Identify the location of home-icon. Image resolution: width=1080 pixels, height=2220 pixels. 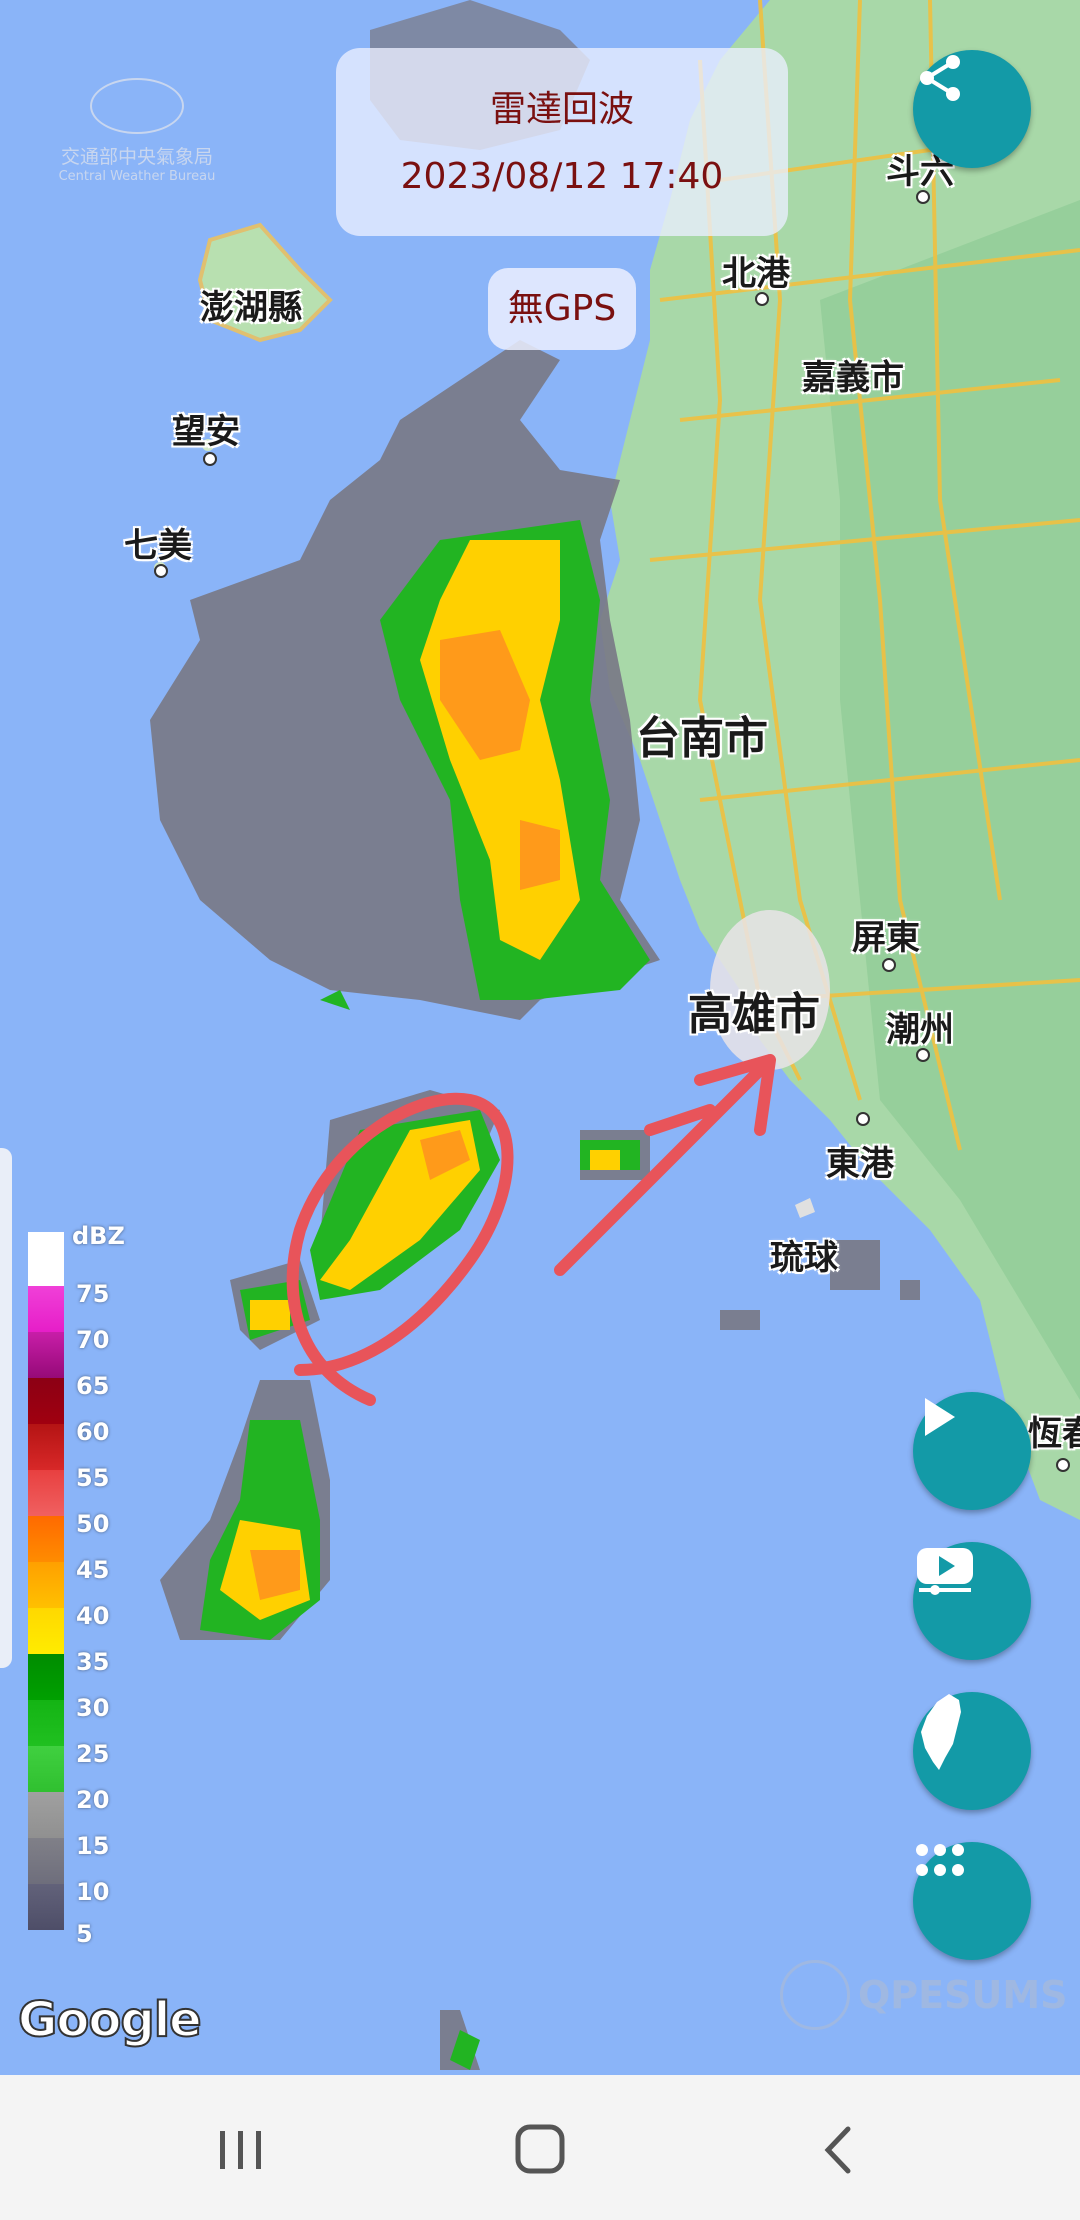
(540, 2149).